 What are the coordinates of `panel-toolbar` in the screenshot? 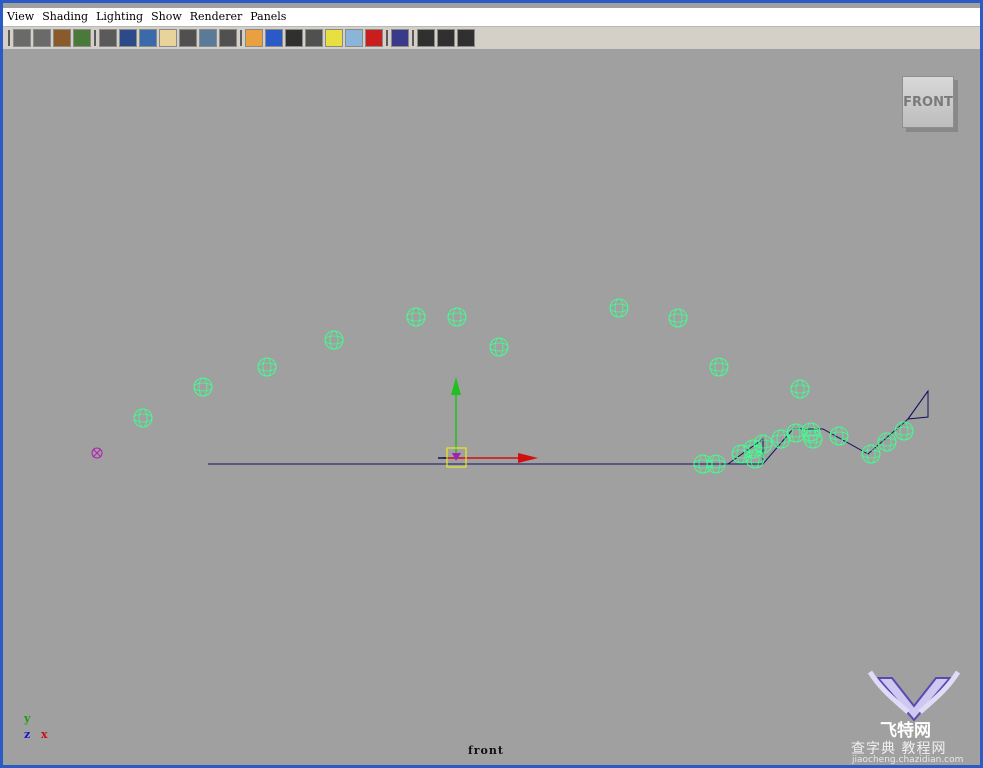 It's located at (491, 38).